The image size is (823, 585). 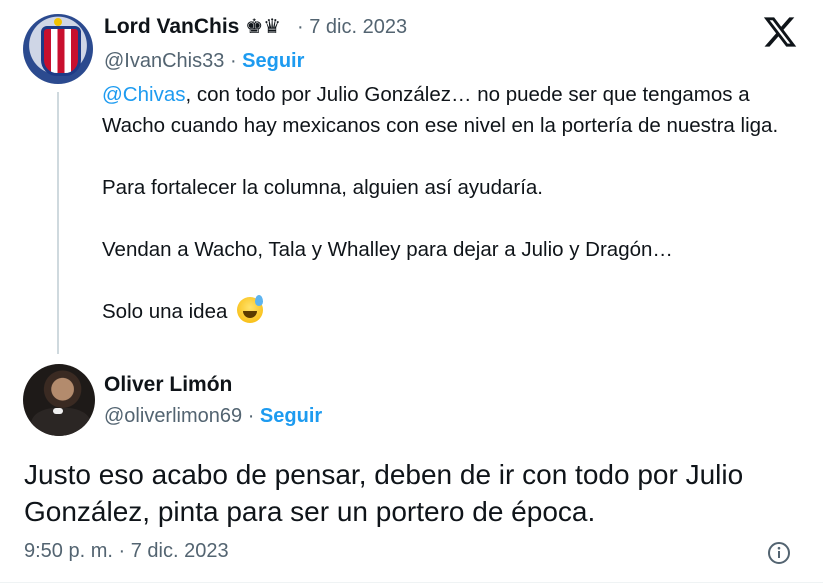 What do you see at coordinates (168, 385) in the screenshot?
I see `author-name: Oliver Limón` at bounding box center [168, 385].